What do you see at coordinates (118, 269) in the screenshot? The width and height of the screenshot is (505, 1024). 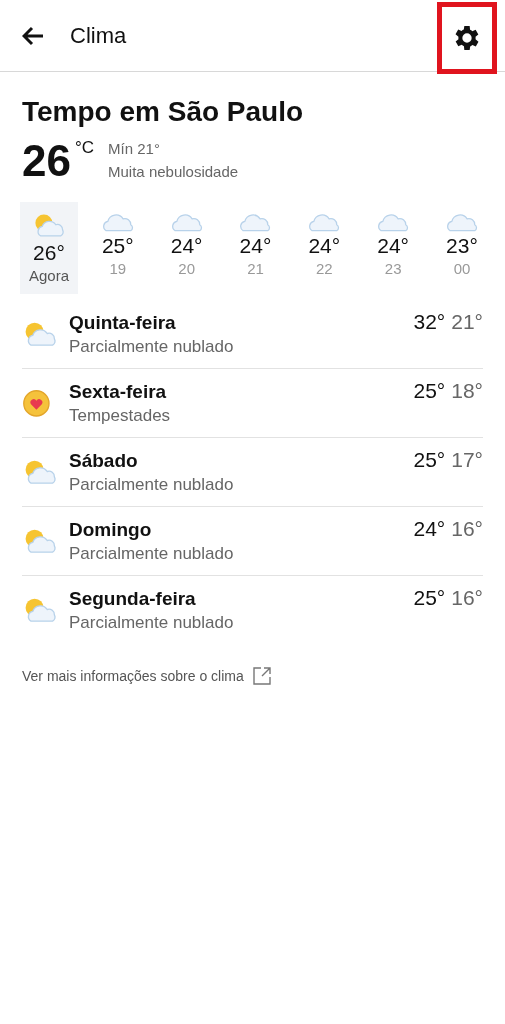 I see `hour-label: 19` at bounding box center [118, 269].